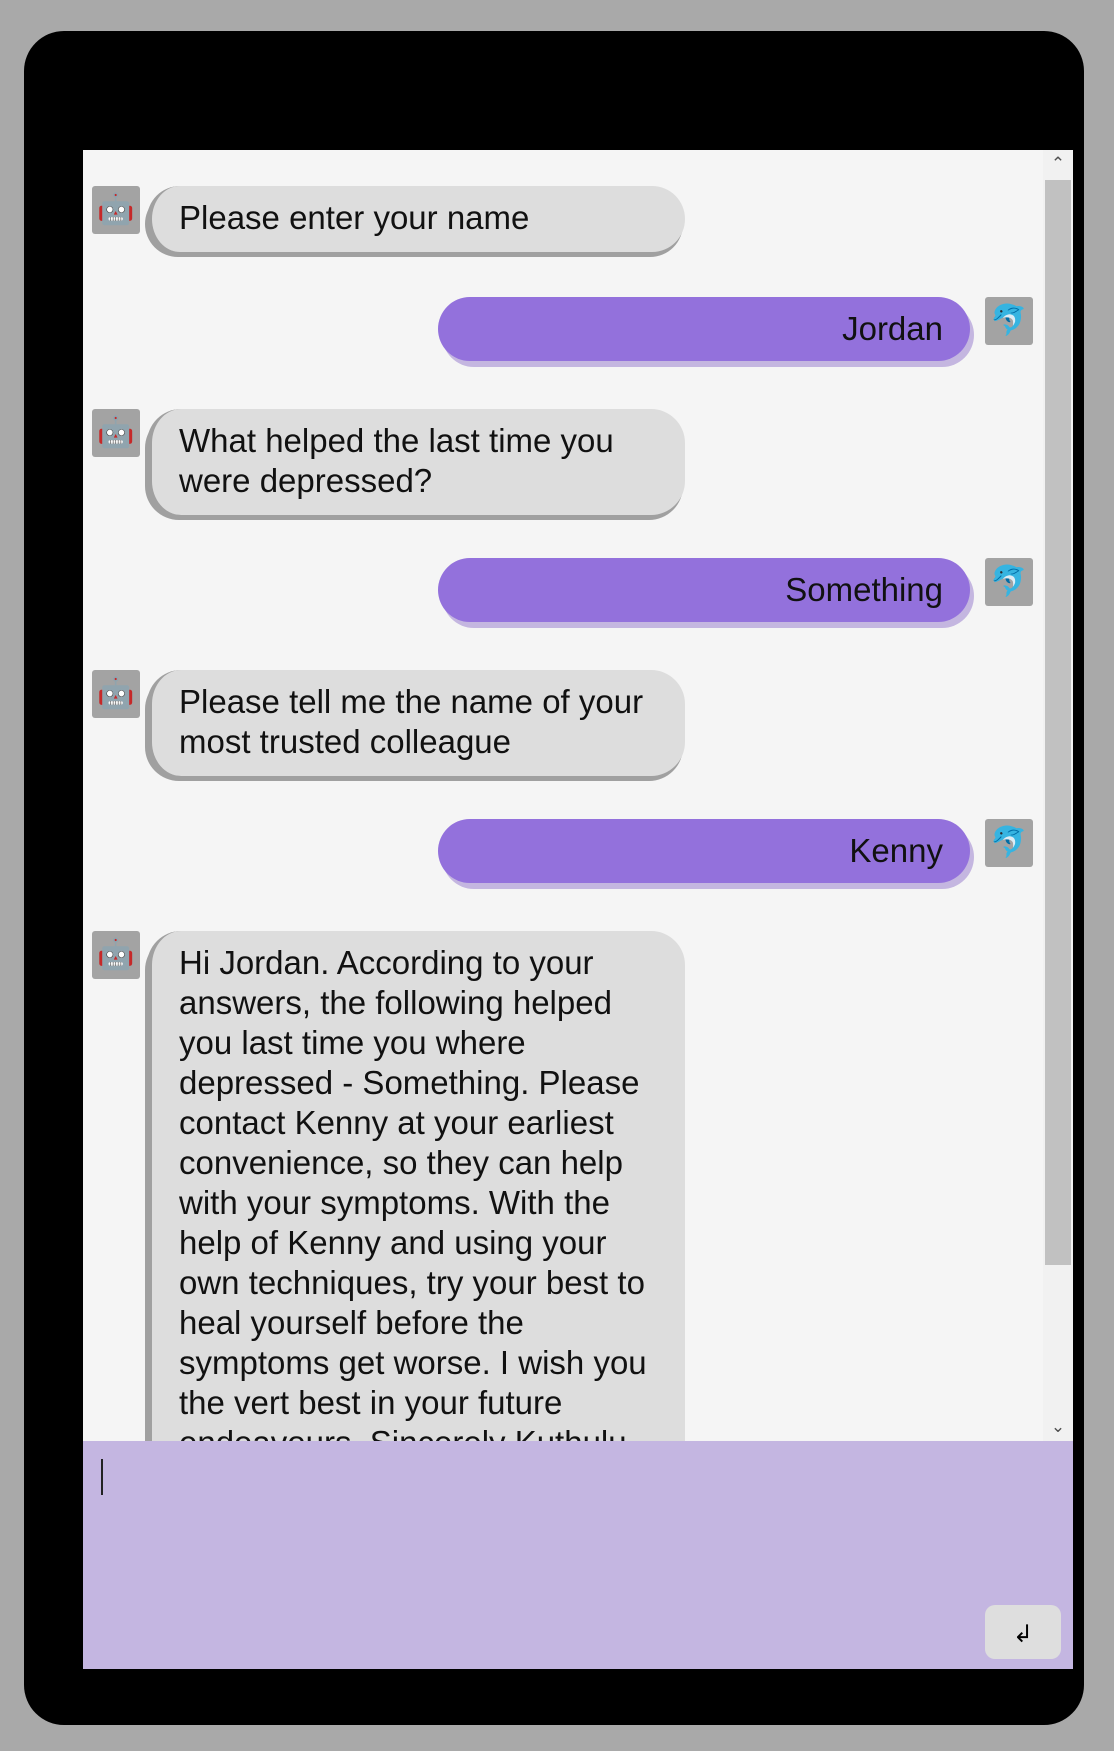 Image resolution: width=1114 pixels, height=1751 pixels. I want to click on user-message: Jordan, so click(704, 329).